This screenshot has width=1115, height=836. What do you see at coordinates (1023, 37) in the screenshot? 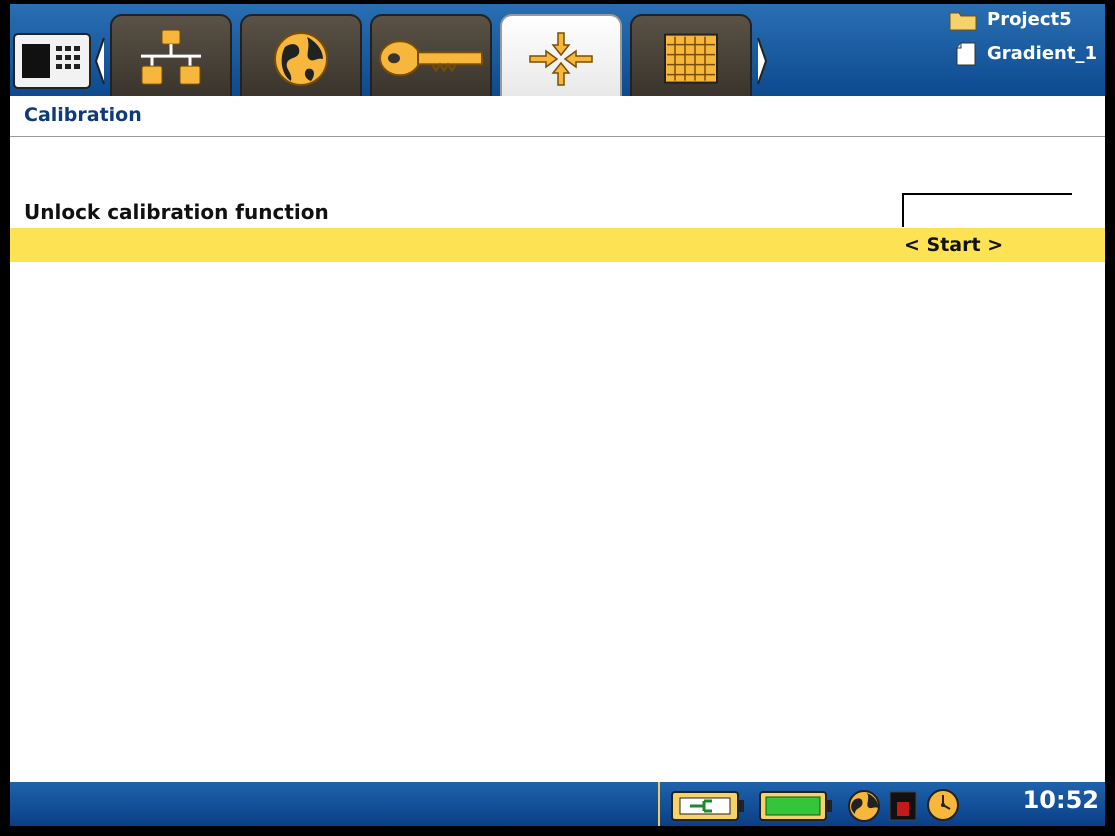
I see `project-info: Project5 Gradient_1` at bounding box center [1023, 37].